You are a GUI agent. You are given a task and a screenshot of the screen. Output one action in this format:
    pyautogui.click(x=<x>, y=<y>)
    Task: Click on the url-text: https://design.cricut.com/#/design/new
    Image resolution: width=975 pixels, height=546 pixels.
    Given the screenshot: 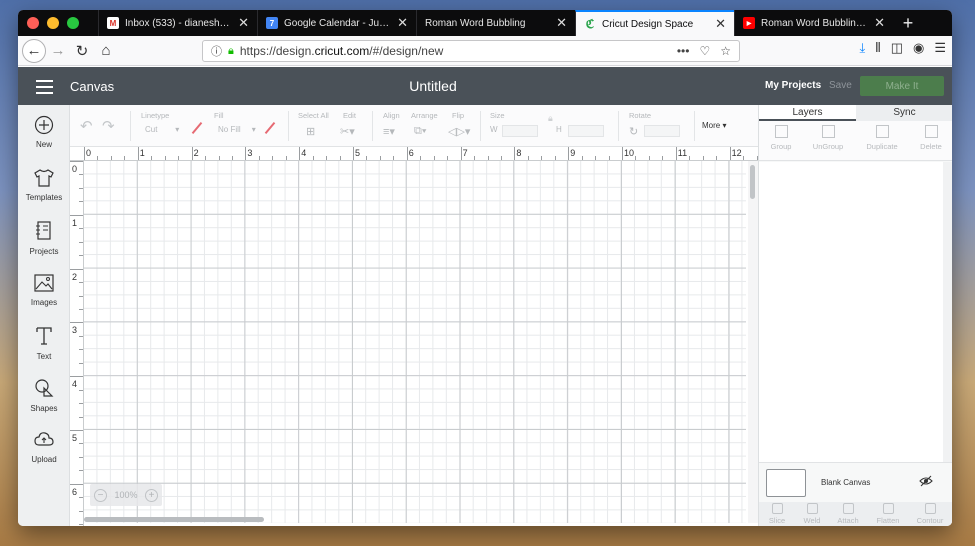 What is the action you would take?
    pyautogui.click(x=458, y=51)
    